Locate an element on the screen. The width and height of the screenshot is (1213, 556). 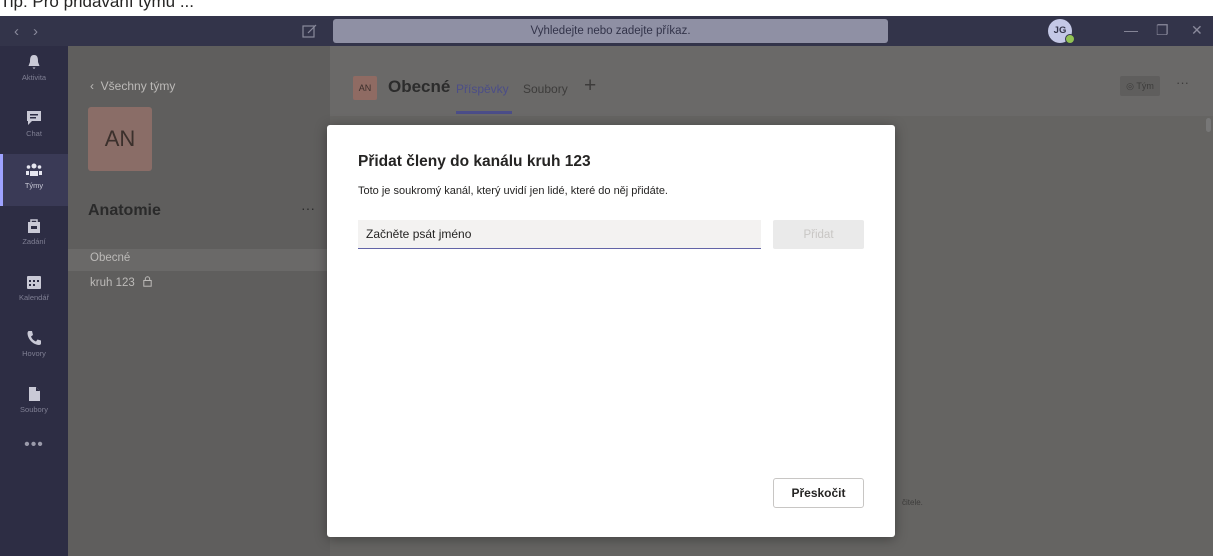
back-arrow-icon: ‹ is located at coordinates (23, 31).